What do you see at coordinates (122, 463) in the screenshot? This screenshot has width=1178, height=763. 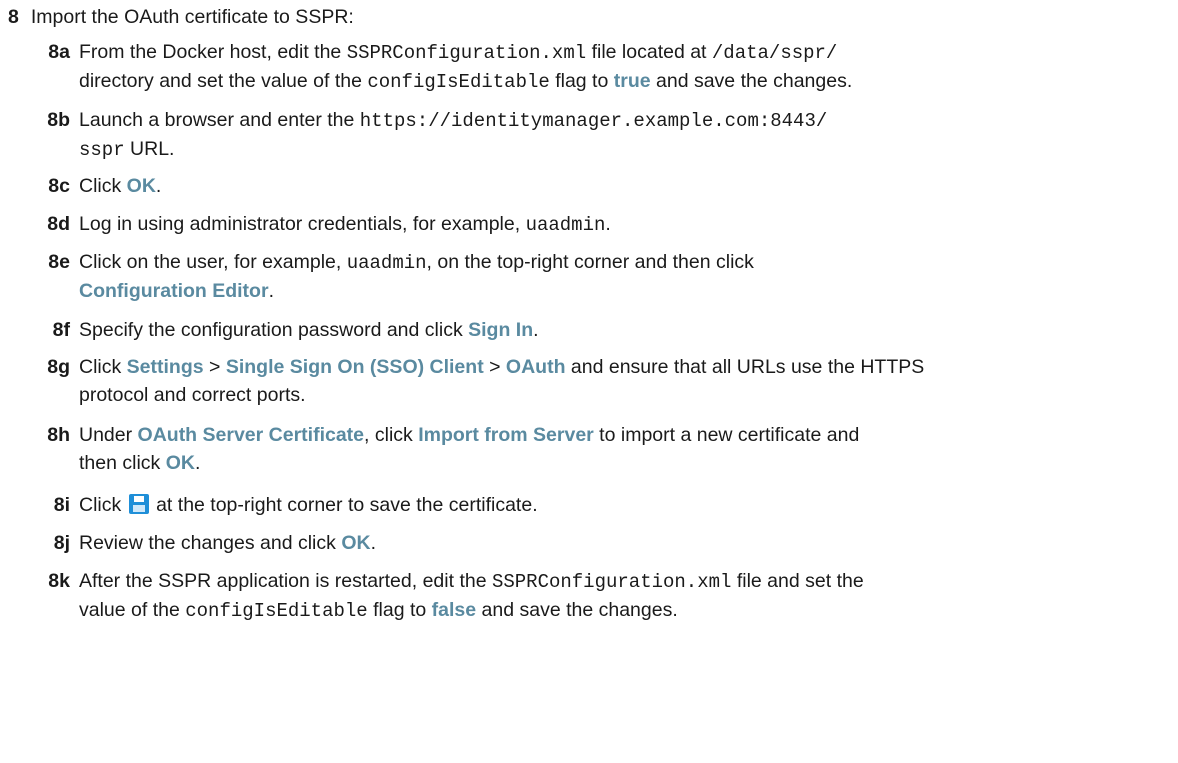 I see `text-run: then click` at bounding box center [122, 463].